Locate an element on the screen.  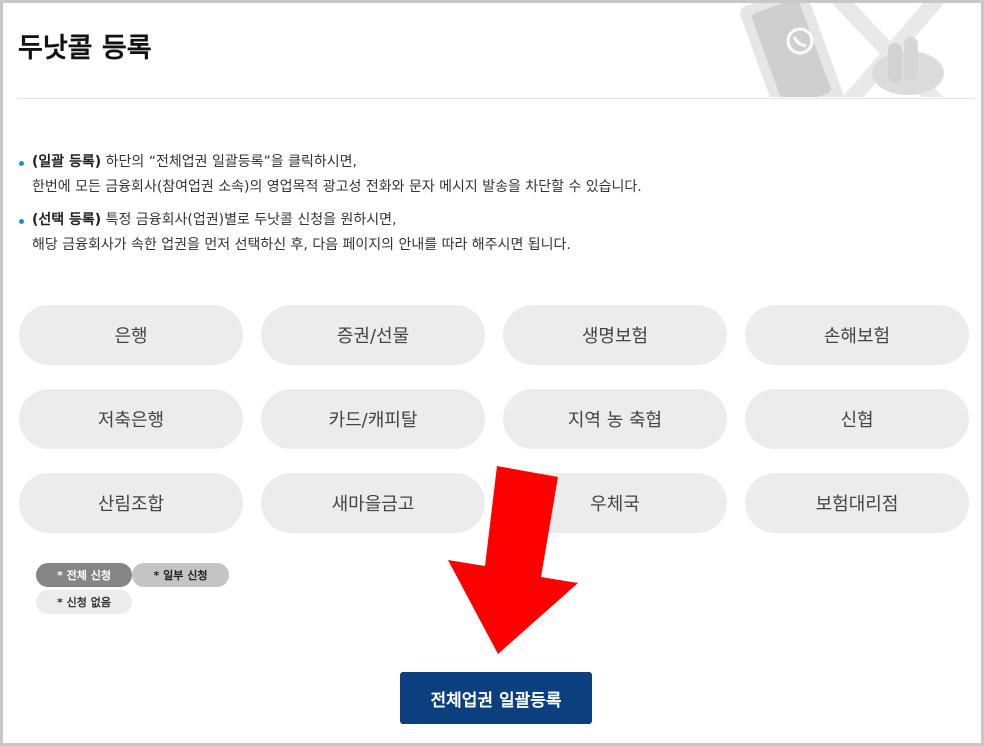
category-button-securities: 증권/선물 is located at coordinates (373, 335).